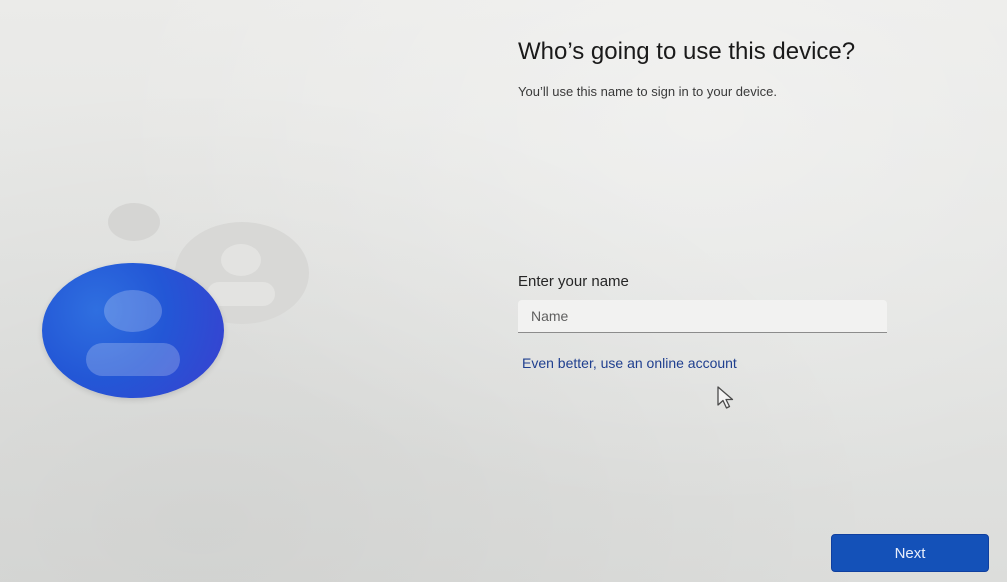 The image size is (1007, 582). Describe the element at coordinates (573, 281) in the screenshot. I see `name-field-label: Enter your name` at that location.